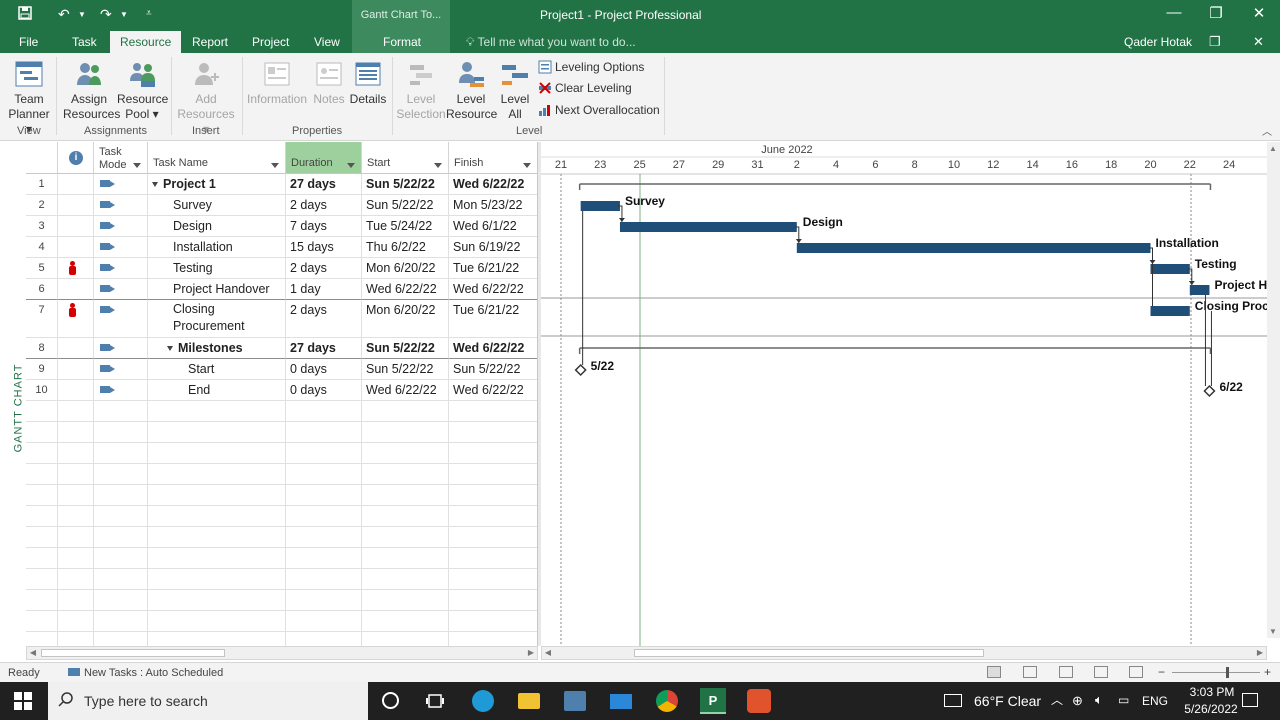 The height and width of the screenshot is (720, 1280). I want to click on scroll-left-icon: ◀, so click(548, 653).